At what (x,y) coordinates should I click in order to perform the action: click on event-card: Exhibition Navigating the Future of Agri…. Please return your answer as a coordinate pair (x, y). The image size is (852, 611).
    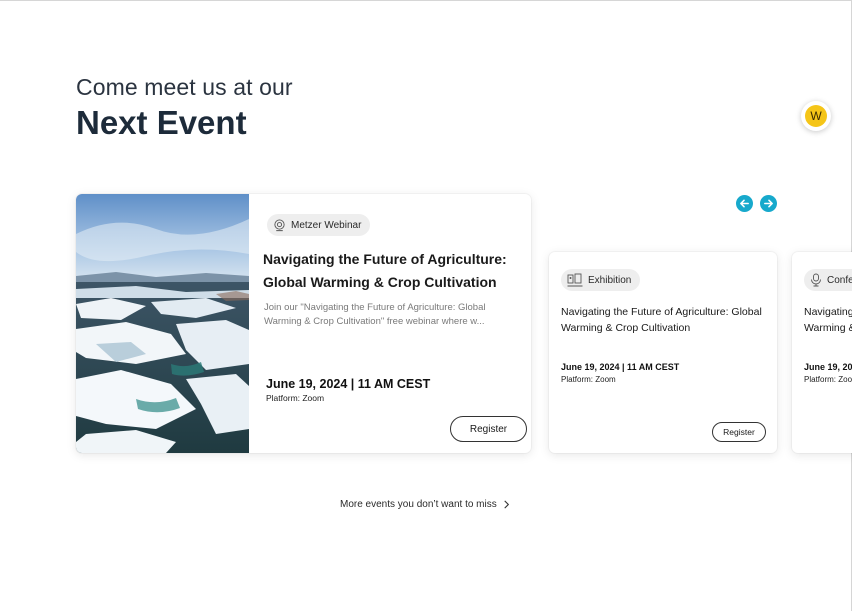
    Looking at the image, I should click on (663, 352).